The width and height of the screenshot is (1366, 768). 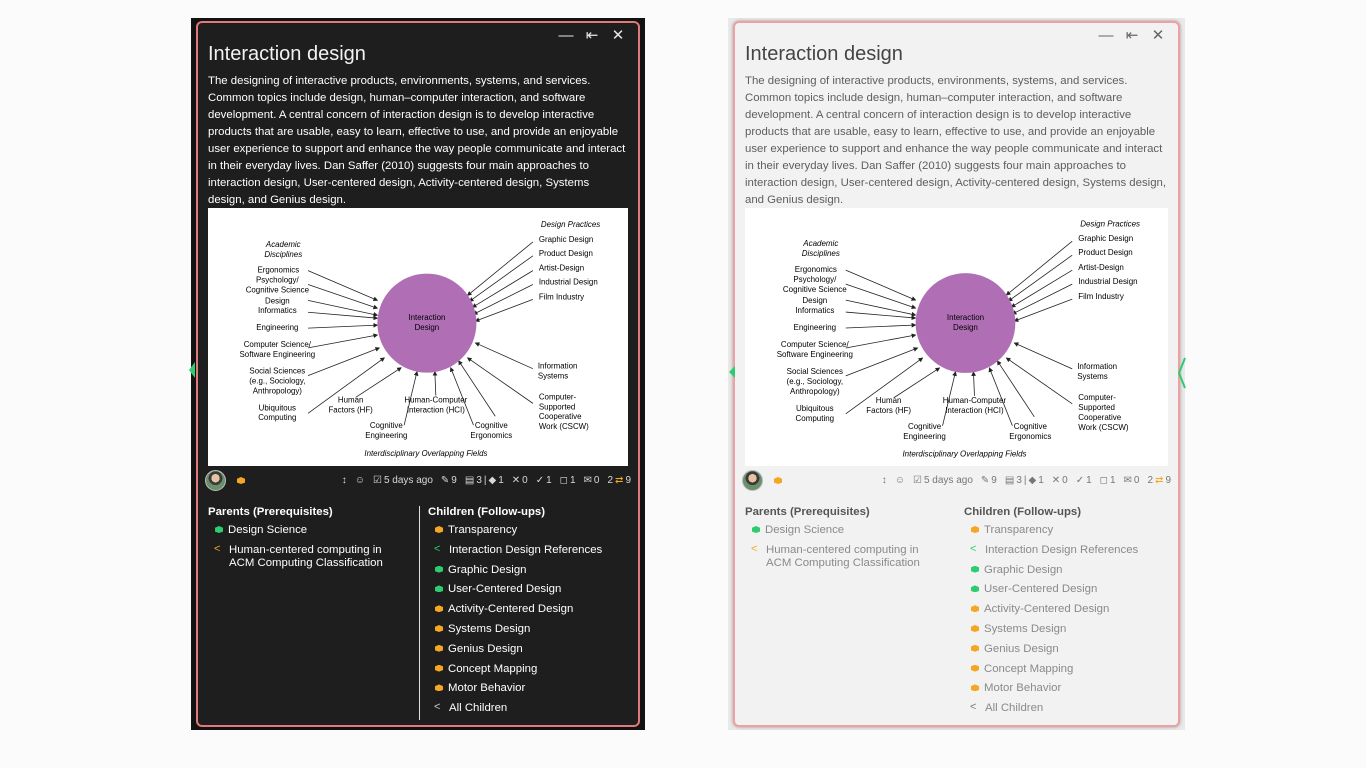 What do you see at coordinates (1182, 373) in the screenshot?
I see `right-expand-arrow-light` at bounding box center [1182, 373].